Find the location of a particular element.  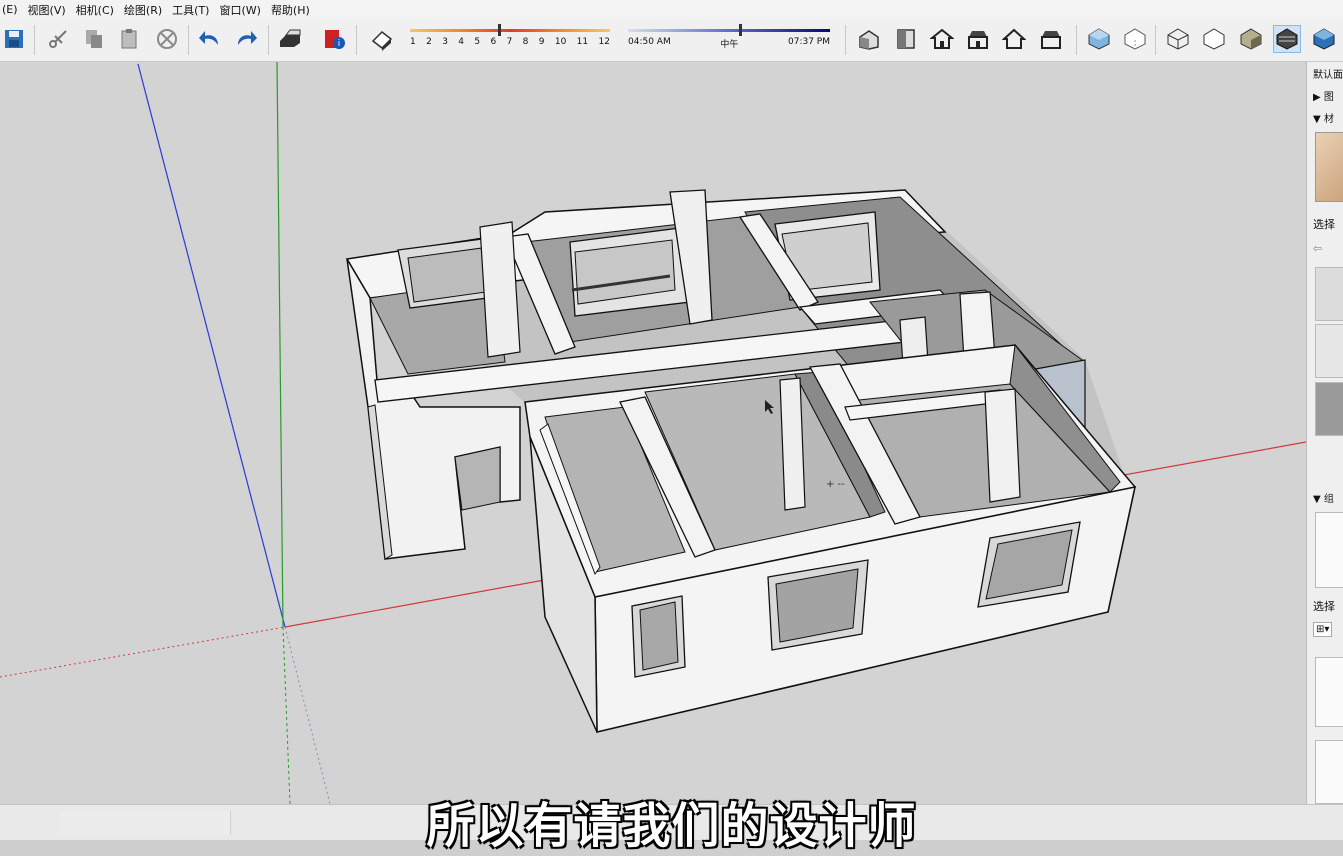

month-tick: 2 is located at coordinates (429, 42).